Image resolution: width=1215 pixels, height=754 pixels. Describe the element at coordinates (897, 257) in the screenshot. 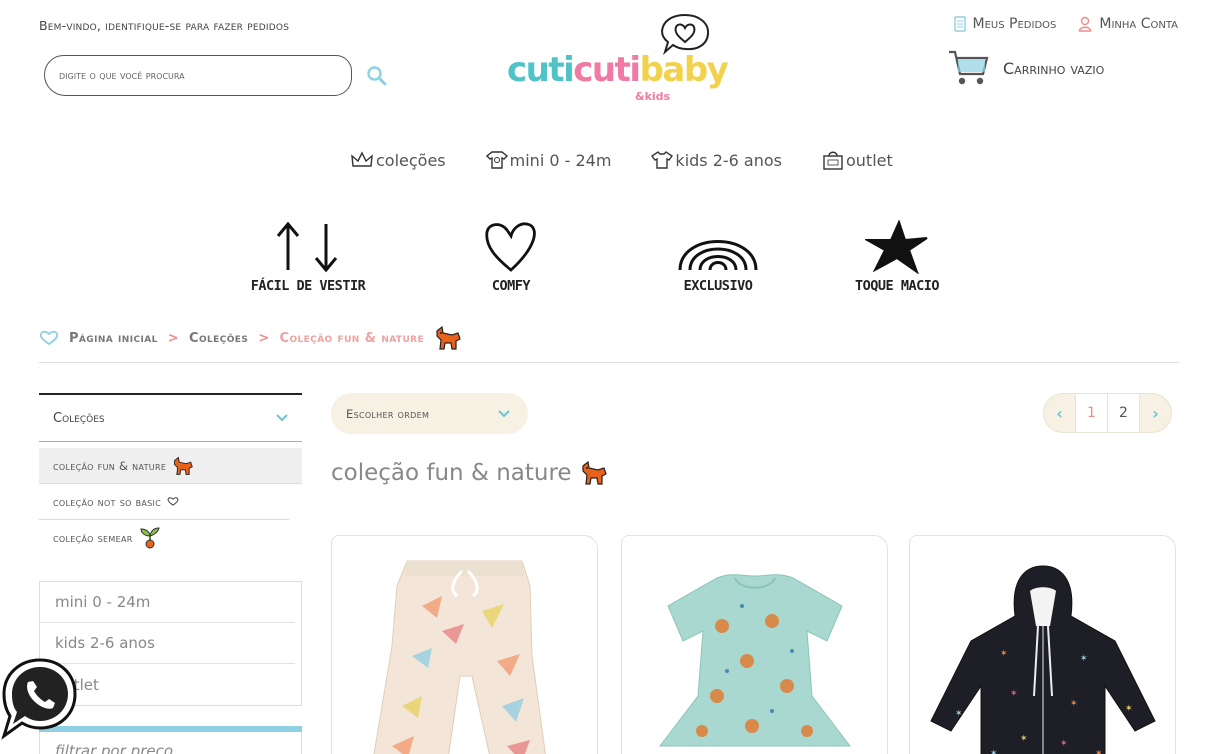

I see `feature-soft-touch: TOQUE MACIO` at that location.